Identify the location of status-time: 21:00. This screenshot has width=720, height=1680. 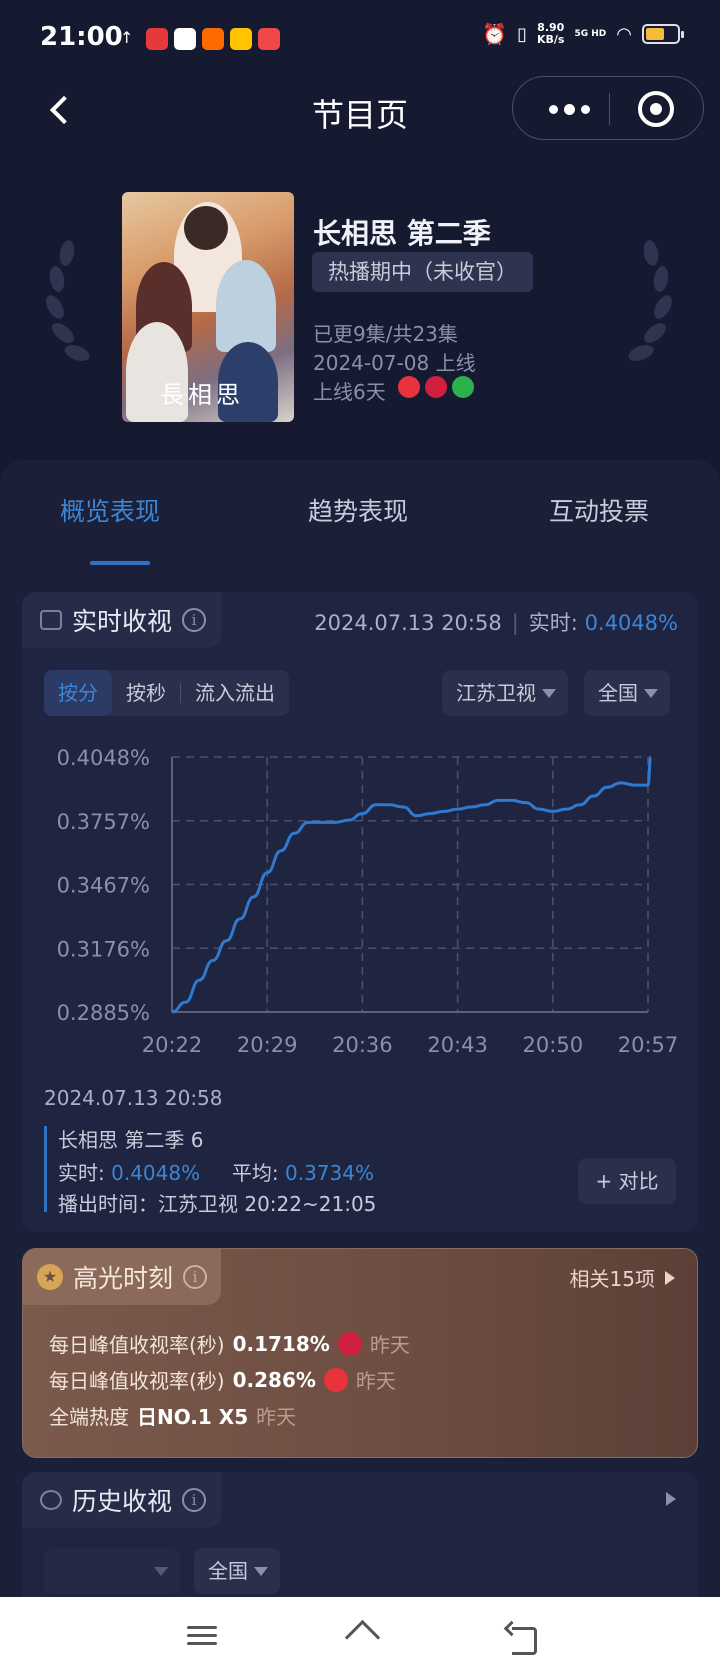
(81, 37).